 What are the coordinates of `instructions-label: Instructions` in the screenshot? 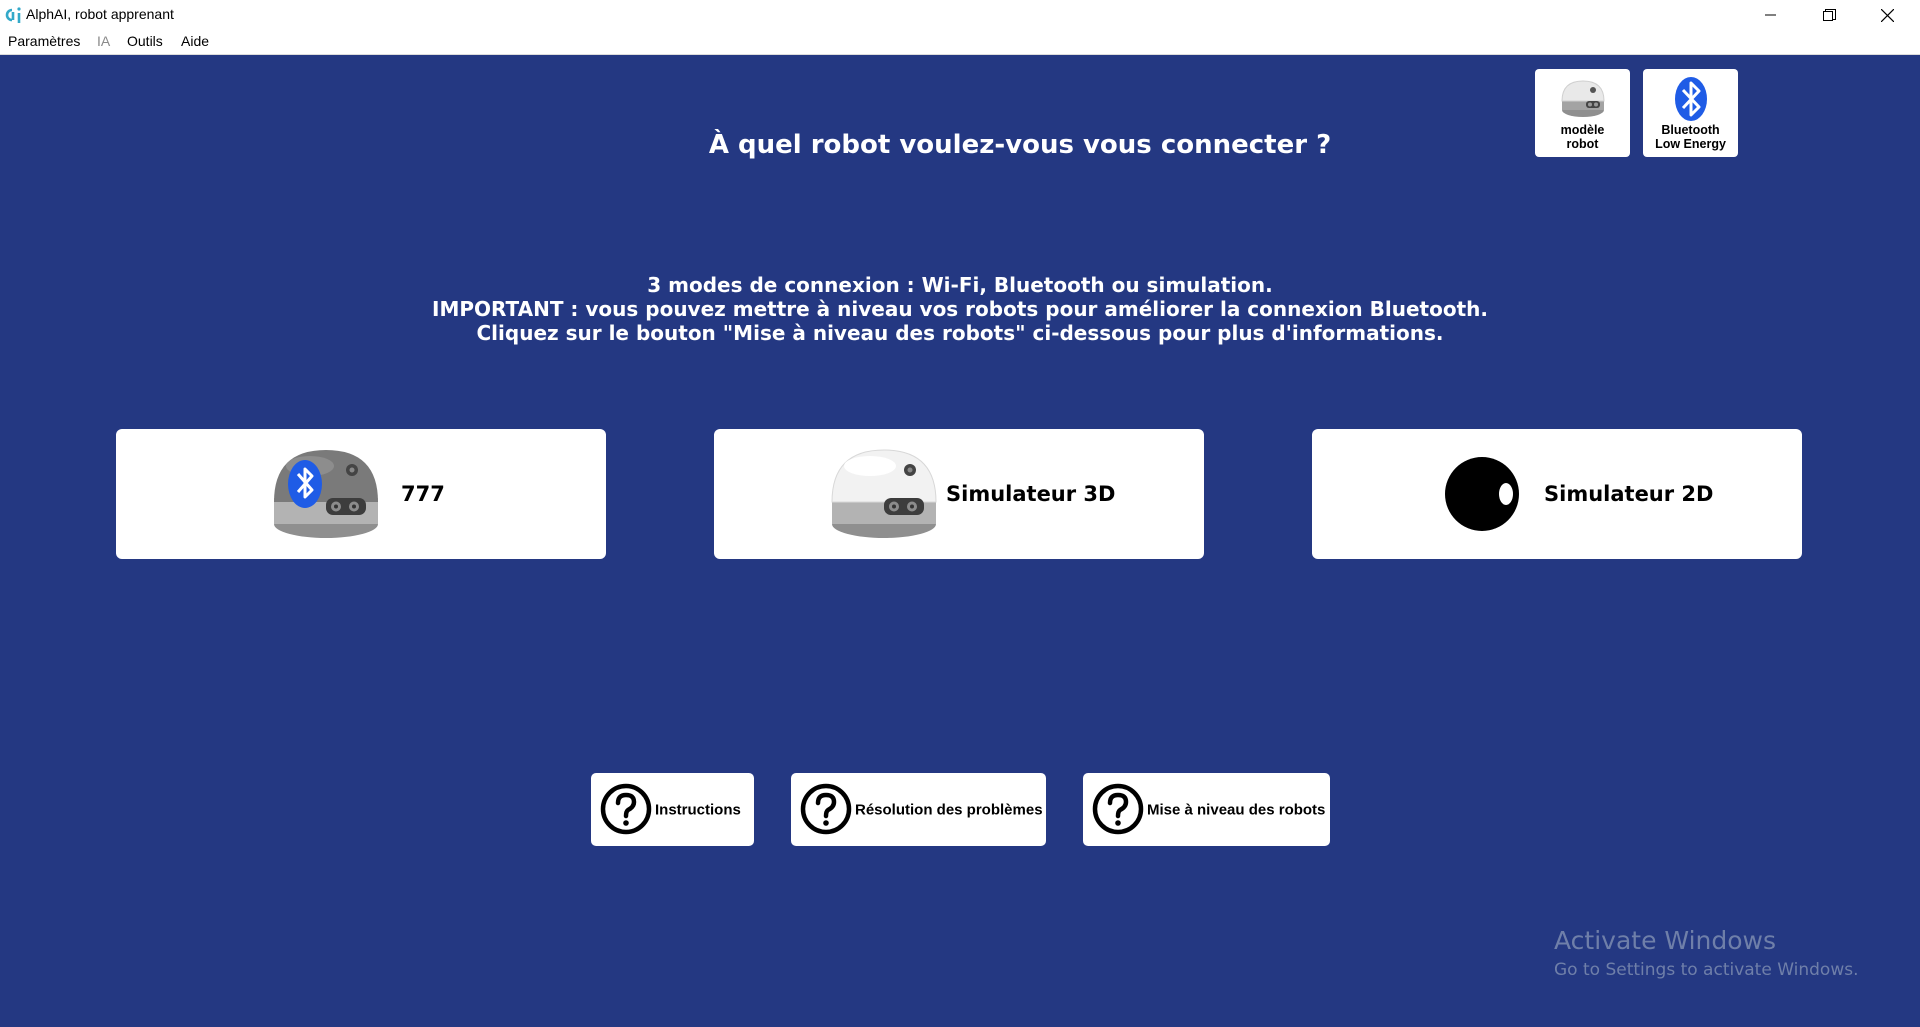 It's located at (698, 809).